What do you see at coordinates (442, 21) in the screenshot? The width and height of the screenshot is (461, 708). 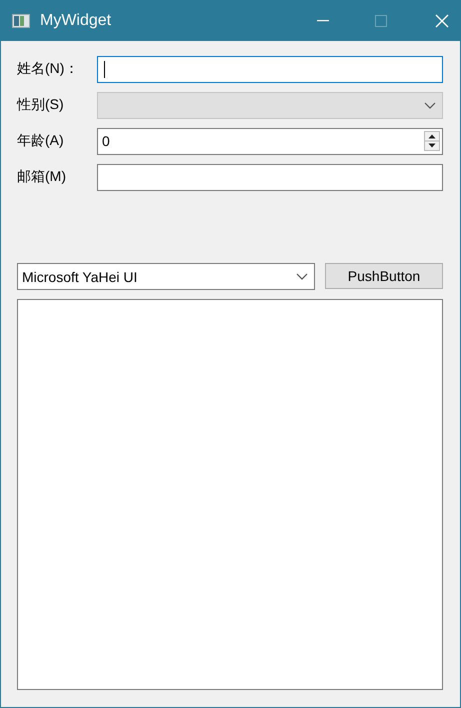 I see `close-icon` at bounding box center [442, 21].